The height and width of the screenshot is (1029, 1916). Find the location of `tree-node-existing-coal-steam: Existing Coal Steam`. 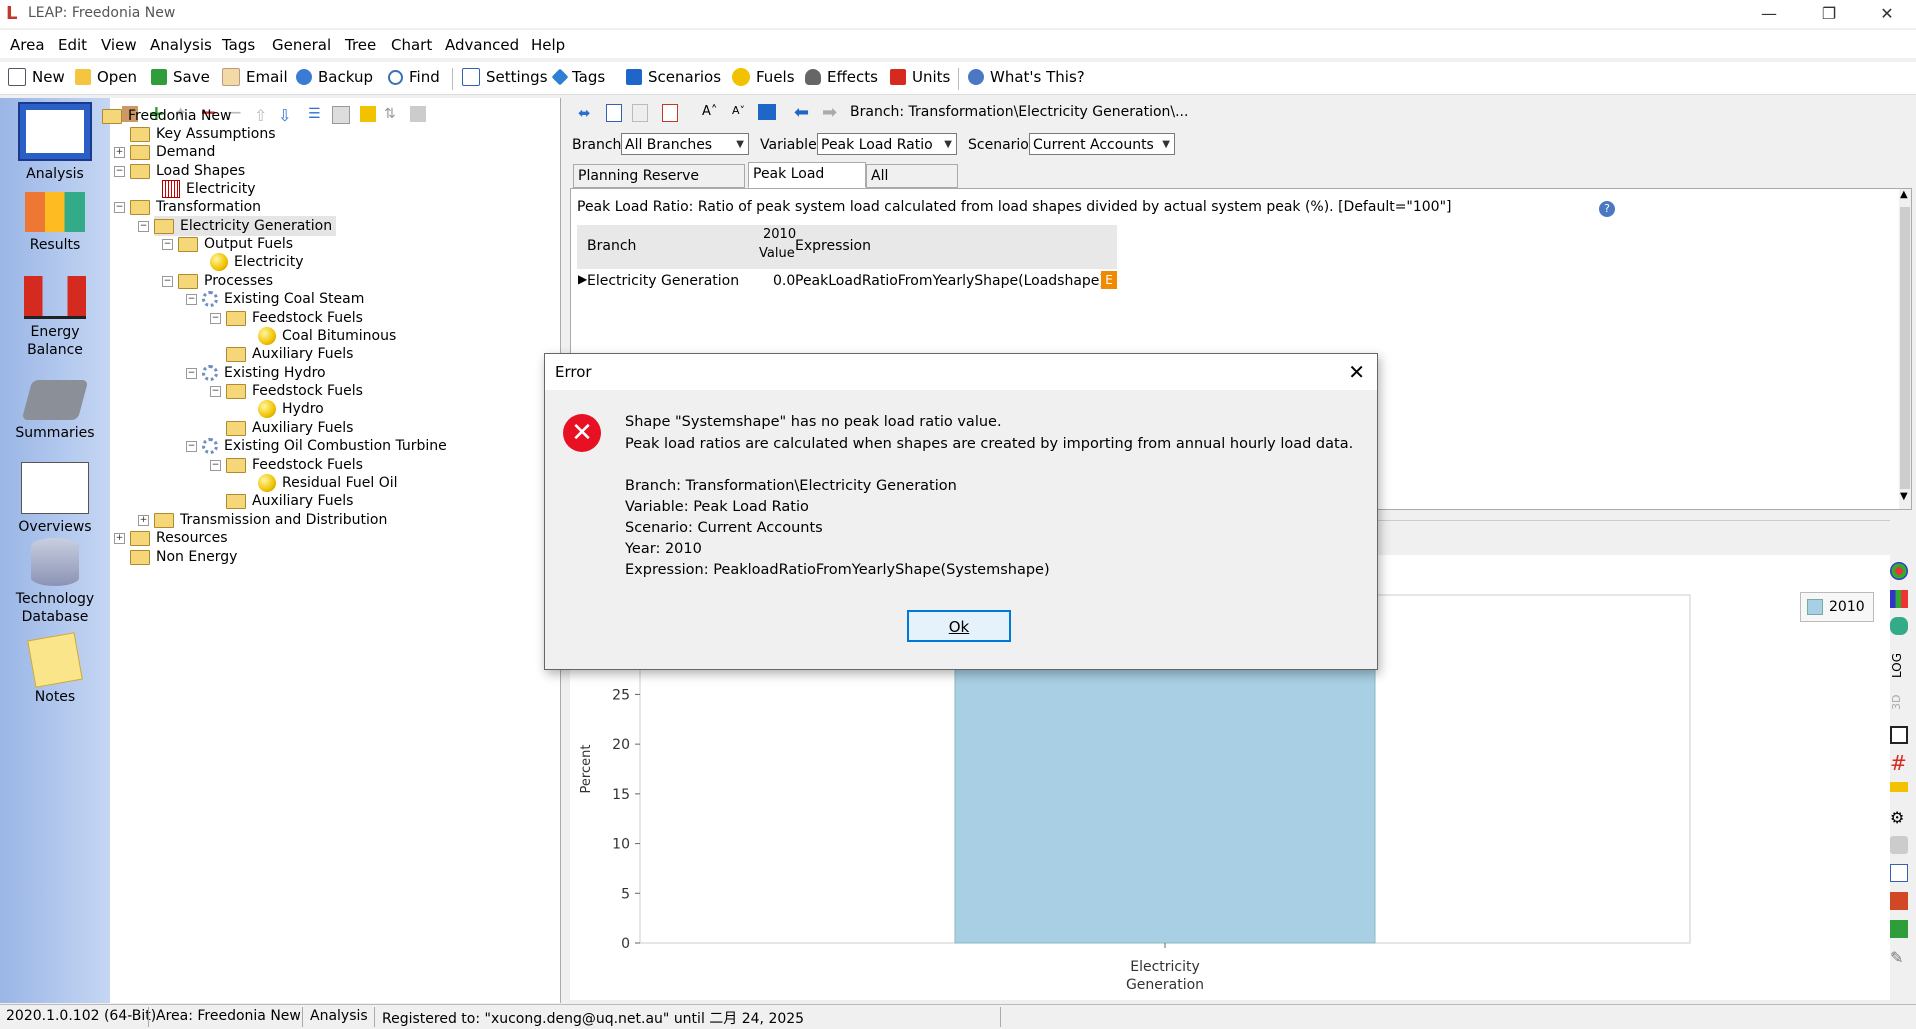

tree-node-existing-coal-steam: Existing Coal Steam is located at coordinates (283, 299).